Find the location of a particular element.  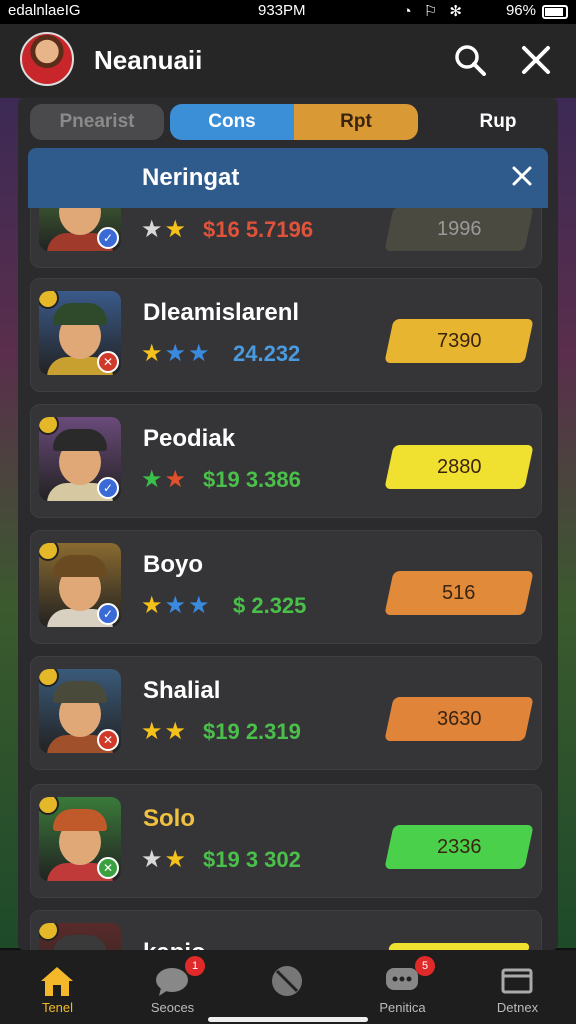

nav-label: Penitica is located at coordinates (402, 1007).